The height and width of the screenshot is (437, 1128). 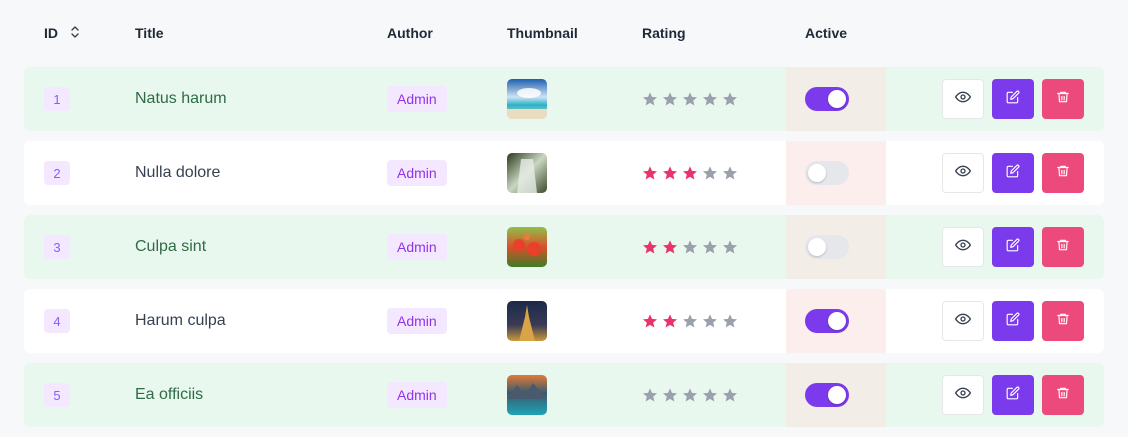 What do you see at coordinates (542, 33) in the screenshot?
I see `column-header-thumbnail: Thumbnail` at bounding box center [542, 33].